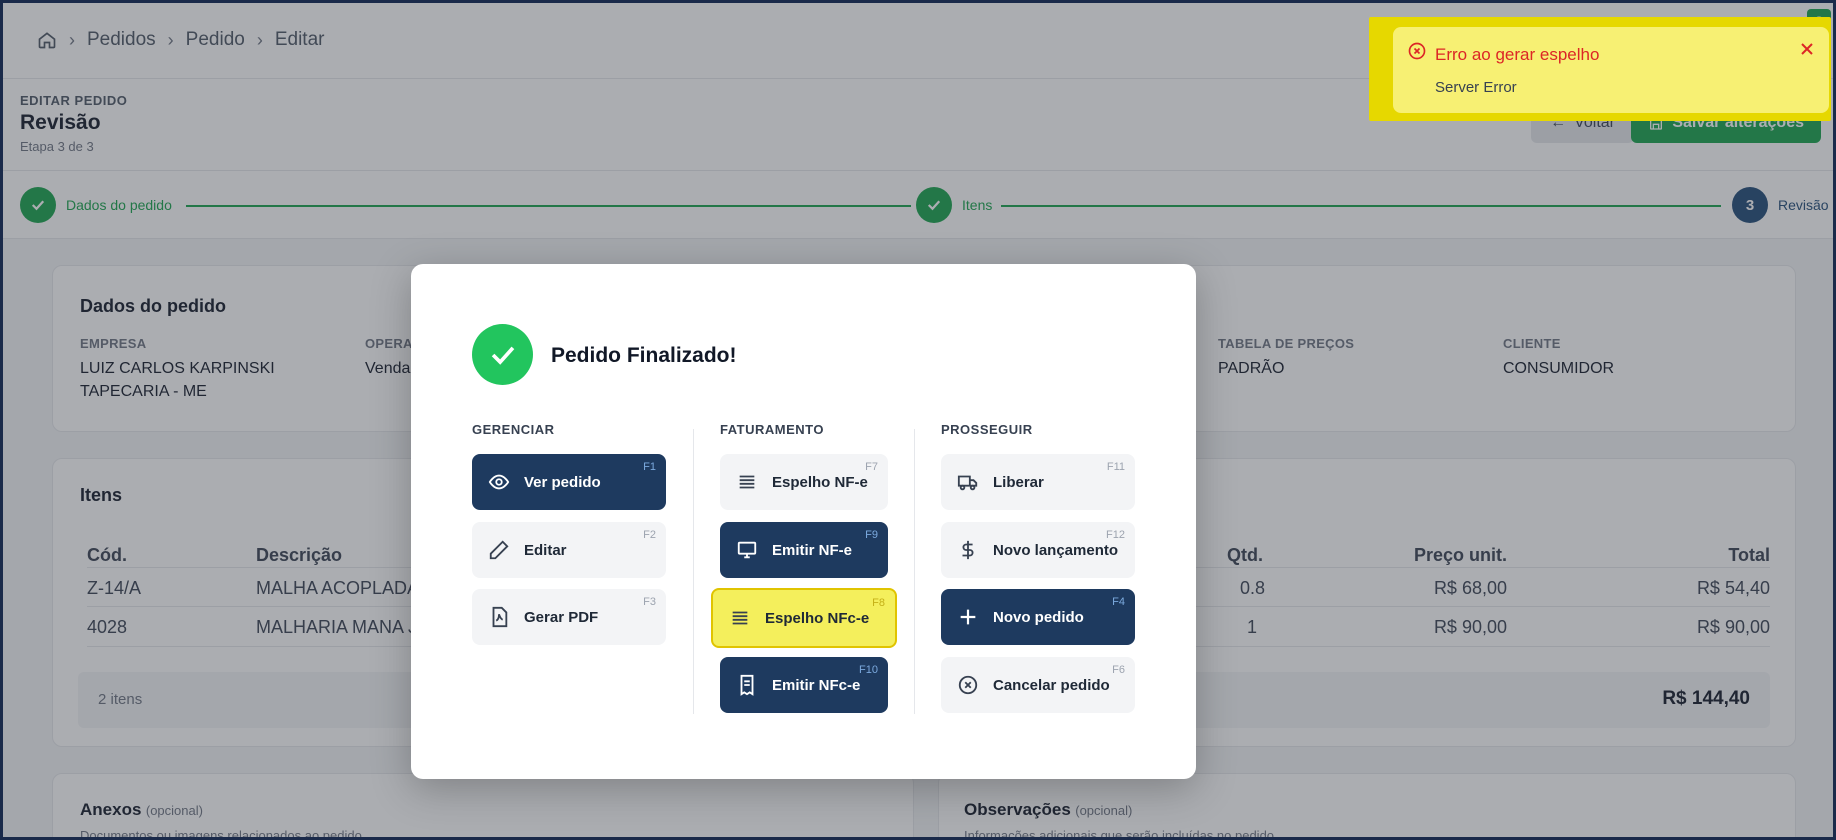 The width and height of the screenshot is (1836, 840). Describe the element at coordinates (562, 482) in the screenshot. I see `button-label: Ver pedido` at that location.